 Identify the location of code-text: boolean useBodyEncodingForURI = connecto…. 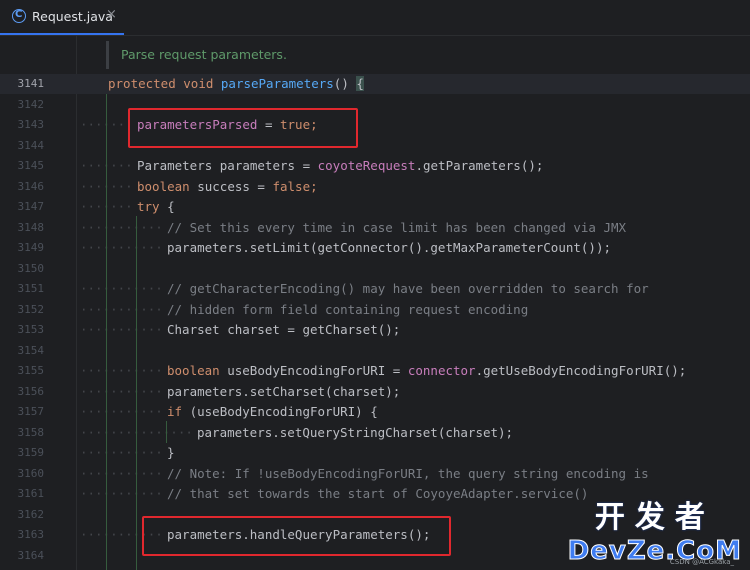
(426, 370).